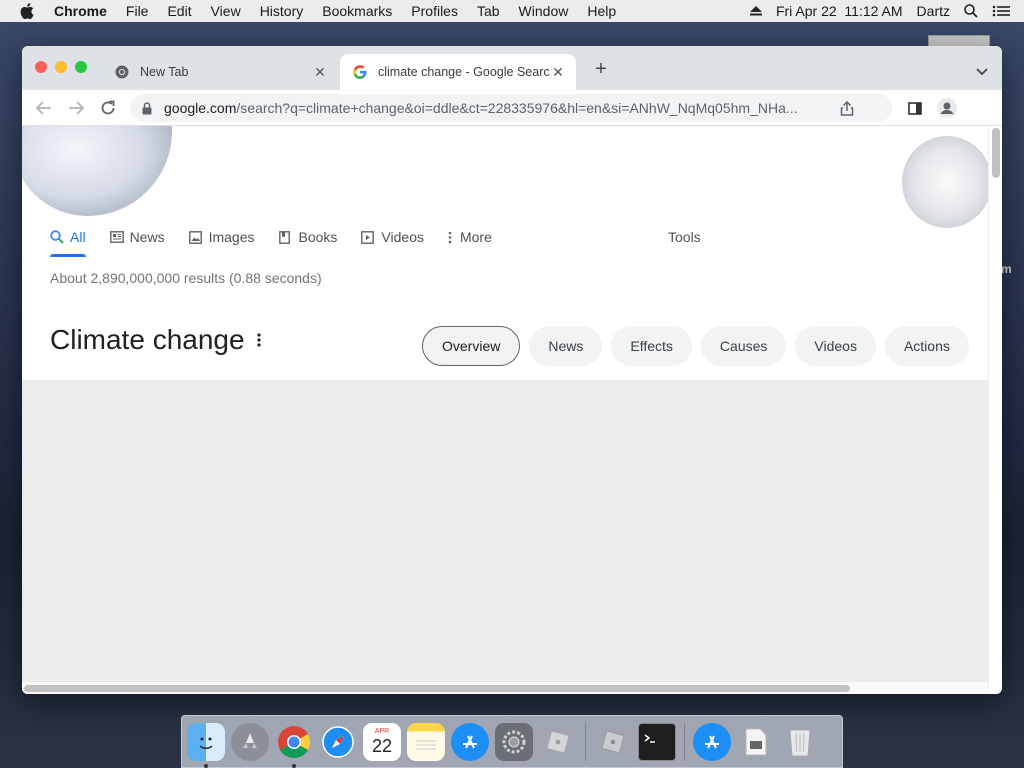  I want to click on calendar-day: 22, so click(382, 746).